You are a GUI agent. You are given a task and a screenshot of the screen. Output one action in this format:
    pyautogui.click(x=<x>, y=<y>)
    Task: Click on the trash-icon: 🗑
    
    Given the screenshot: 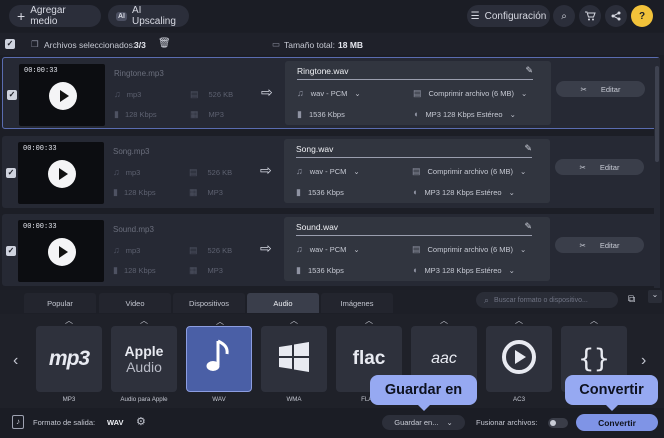 What is the action you would take?
    pyautogui.click(x=164, y=43)
    